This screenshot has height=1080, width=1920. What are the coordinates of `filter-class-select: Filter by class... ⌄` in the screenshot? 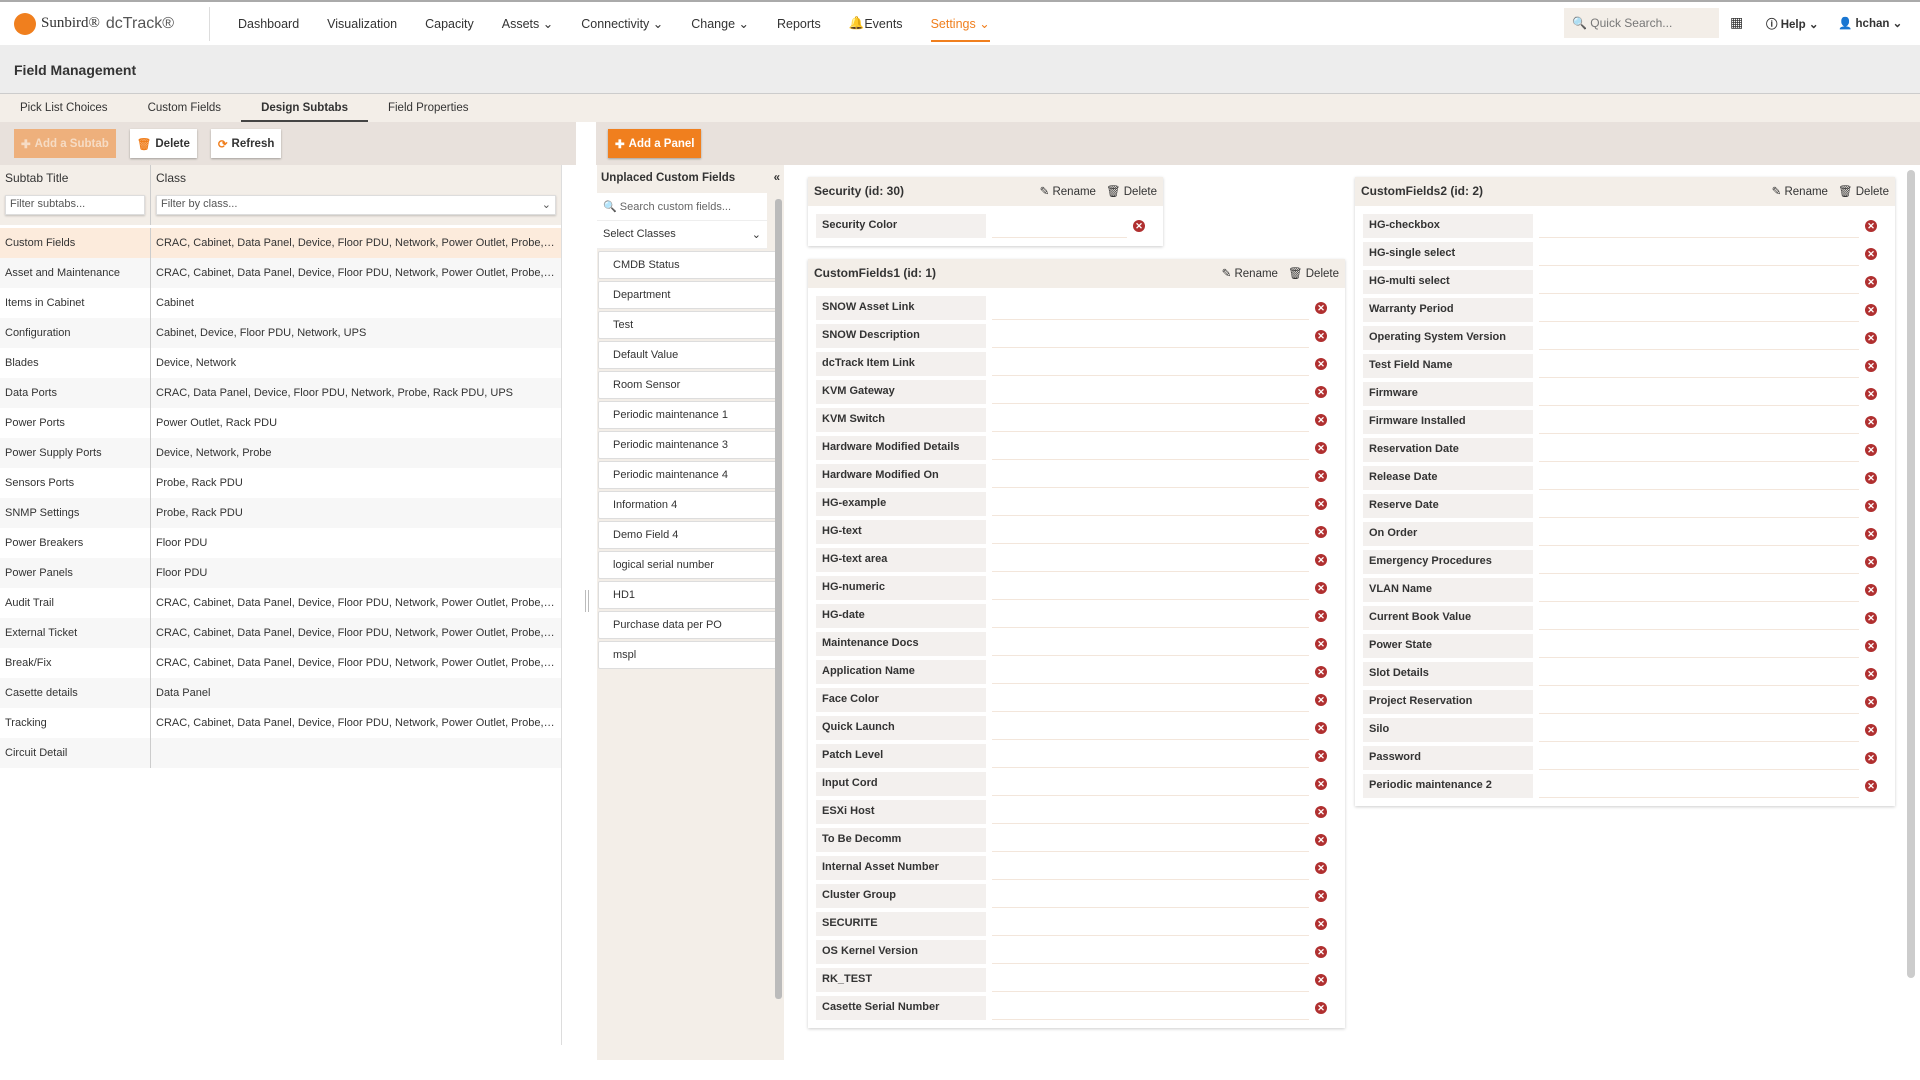 It's located at (356, 205).